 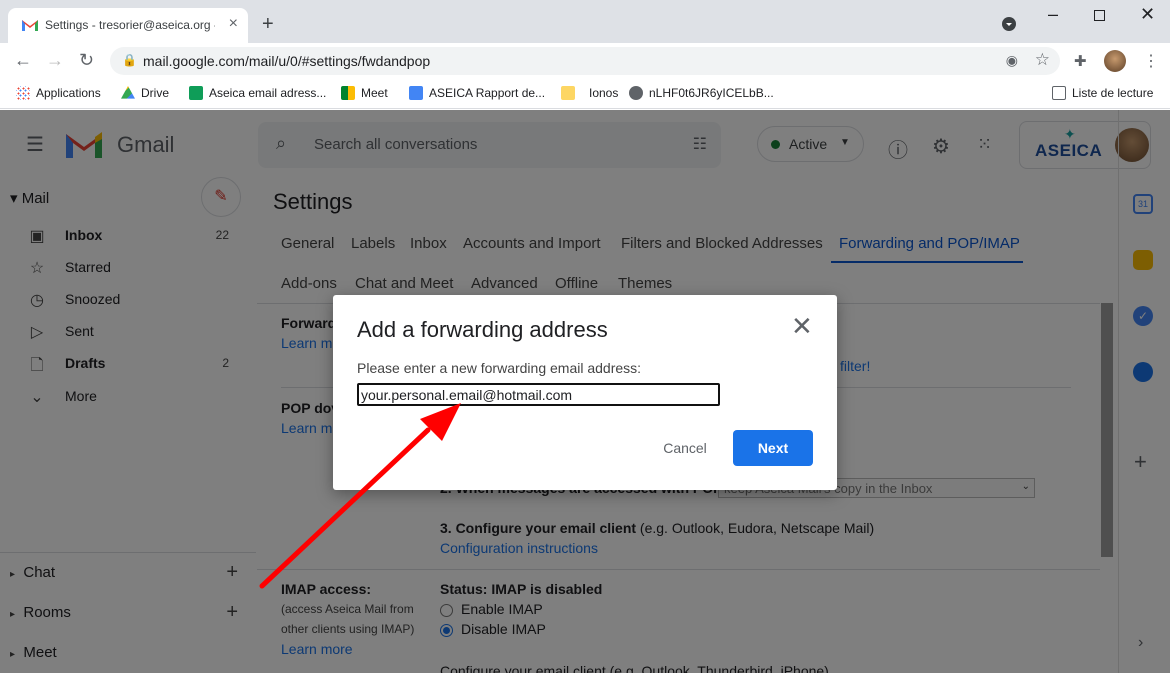 What do you see at coordinates (1115, 61) in the screenshot?
I see `profile-avatar` at bounding box center [1115, 61].